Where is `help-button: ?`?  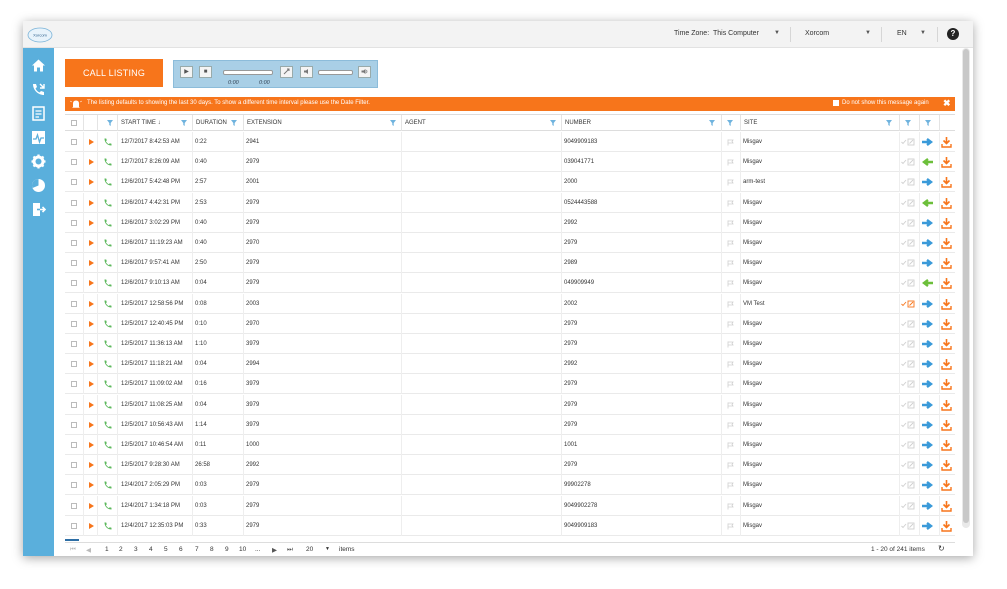 help-button: ? is located at coordinates (953, 34).